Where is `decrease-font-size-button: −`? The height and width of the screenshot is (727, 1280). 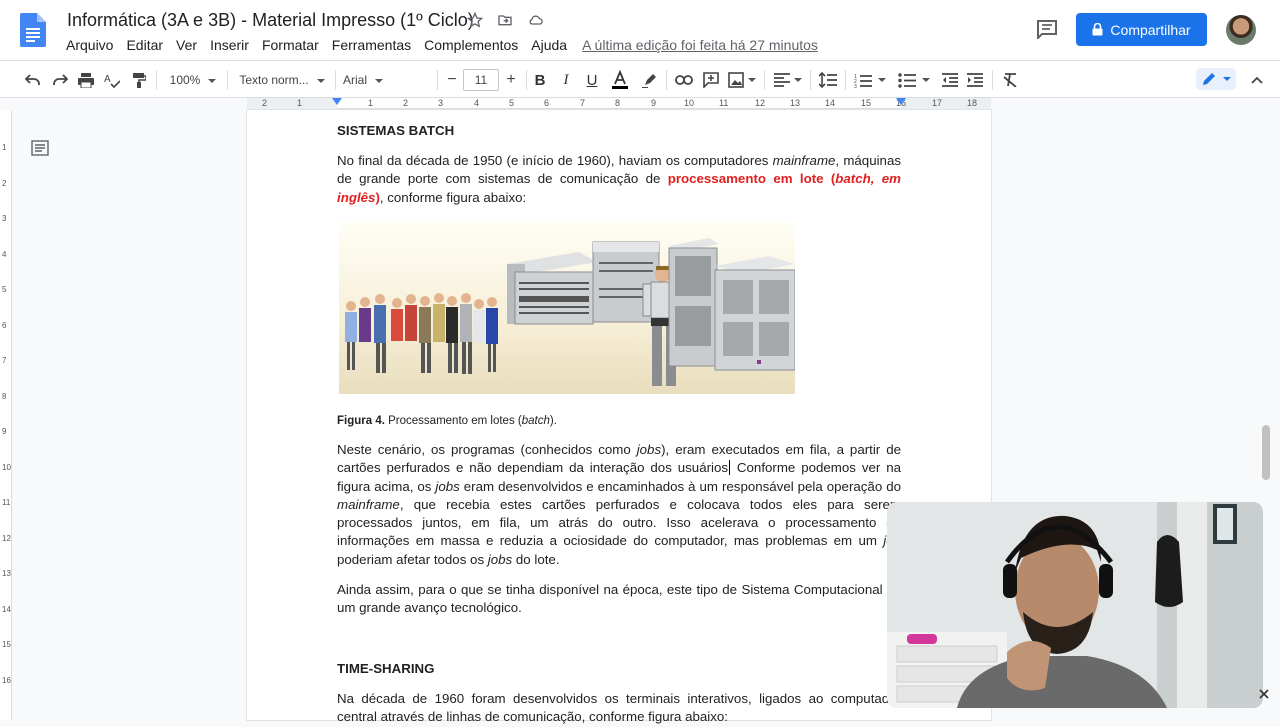 decrease-font-size-button: − is located at coordinates (452, 80).